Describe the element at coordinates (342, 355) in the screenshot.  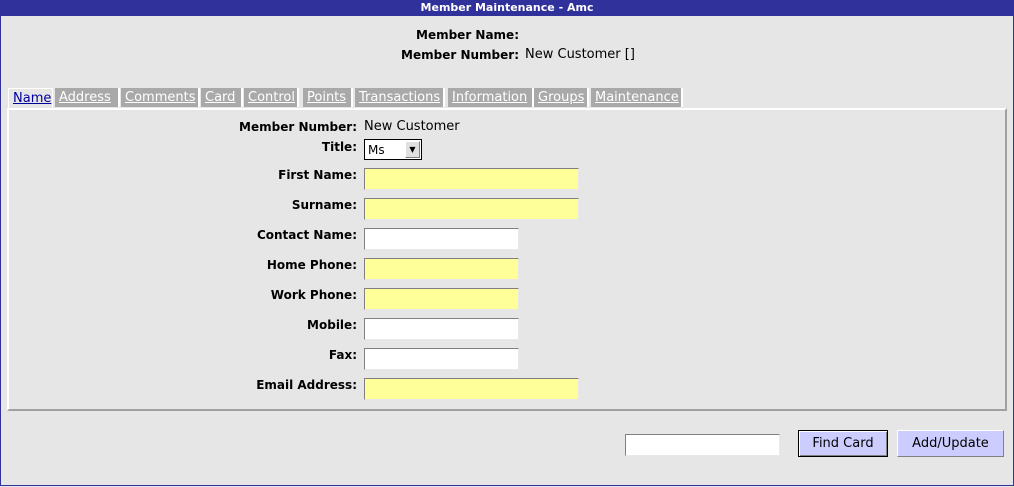
I see `fax-label: Fax:` at that location.